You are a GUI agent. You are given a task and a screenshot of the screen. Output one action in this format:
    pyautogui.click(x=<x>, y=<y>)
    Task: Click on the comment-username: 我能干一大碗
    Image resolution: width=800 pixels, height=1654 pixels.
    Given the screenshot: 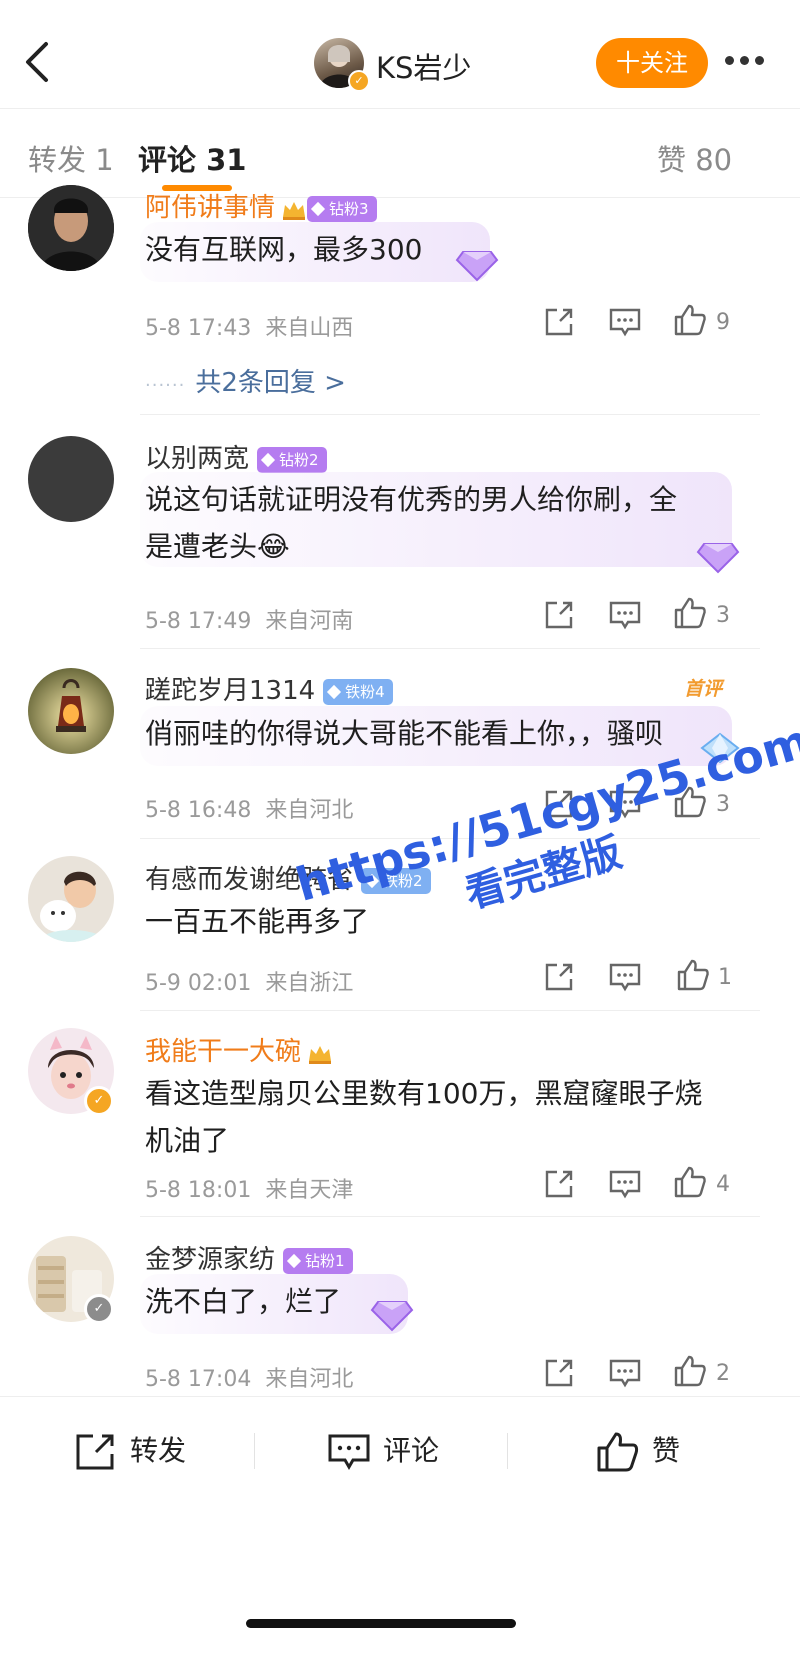 What is the action you would take?
    pyautogui.click(x=239, y=1049)
    